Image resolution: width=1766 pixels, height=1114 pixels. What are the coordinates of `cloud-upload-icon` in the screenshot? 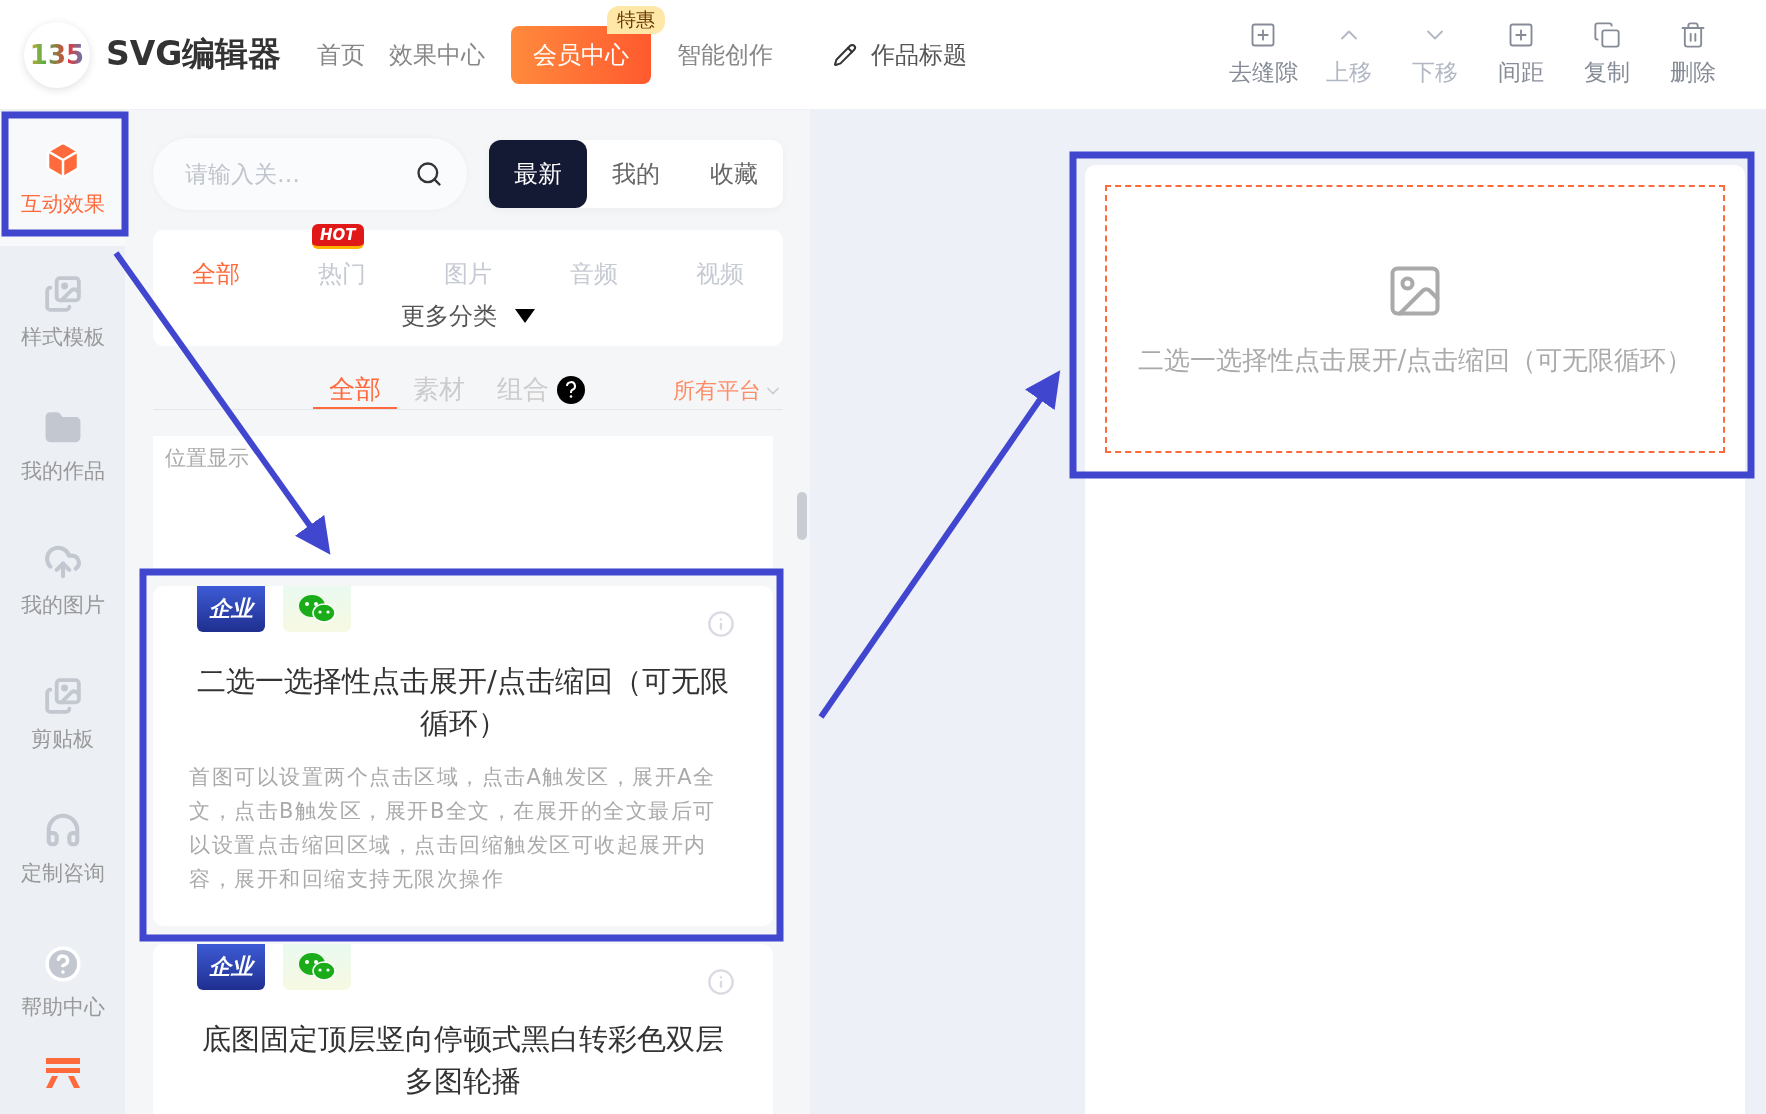 It's located at (62, 562).